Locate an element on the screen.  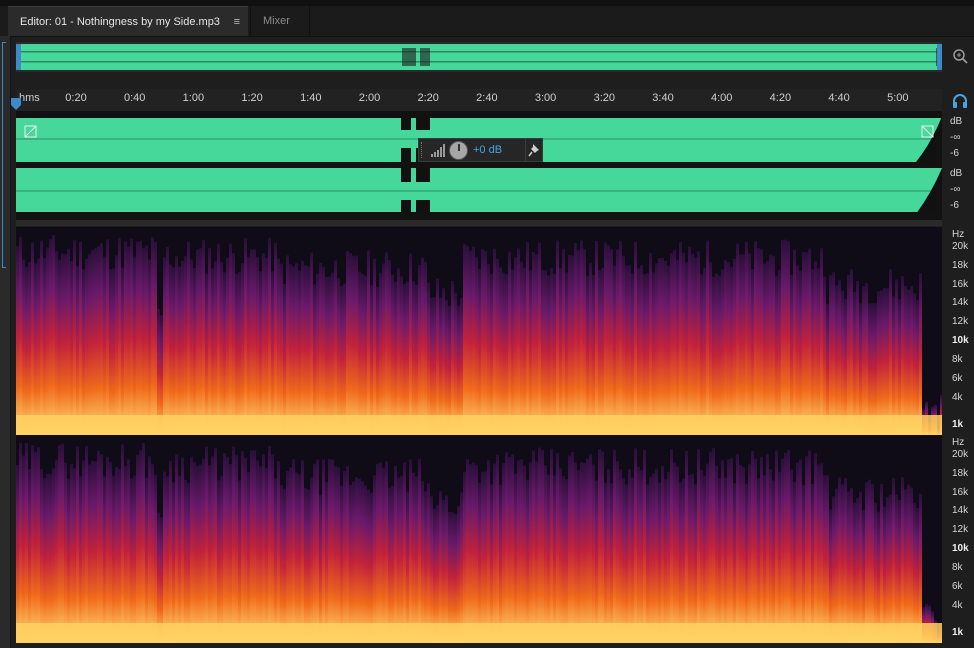
pin-icon is located at coordinates (534, 150).